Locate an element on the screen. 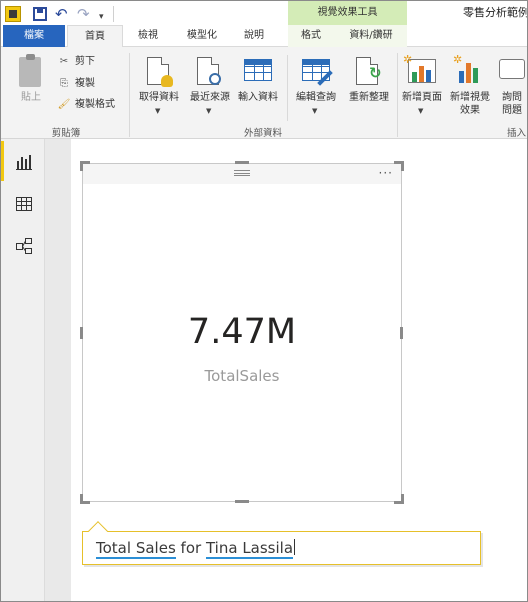 This screenshot has height=602, width=528. toolbar-divider is located at coordinates (113, 14).